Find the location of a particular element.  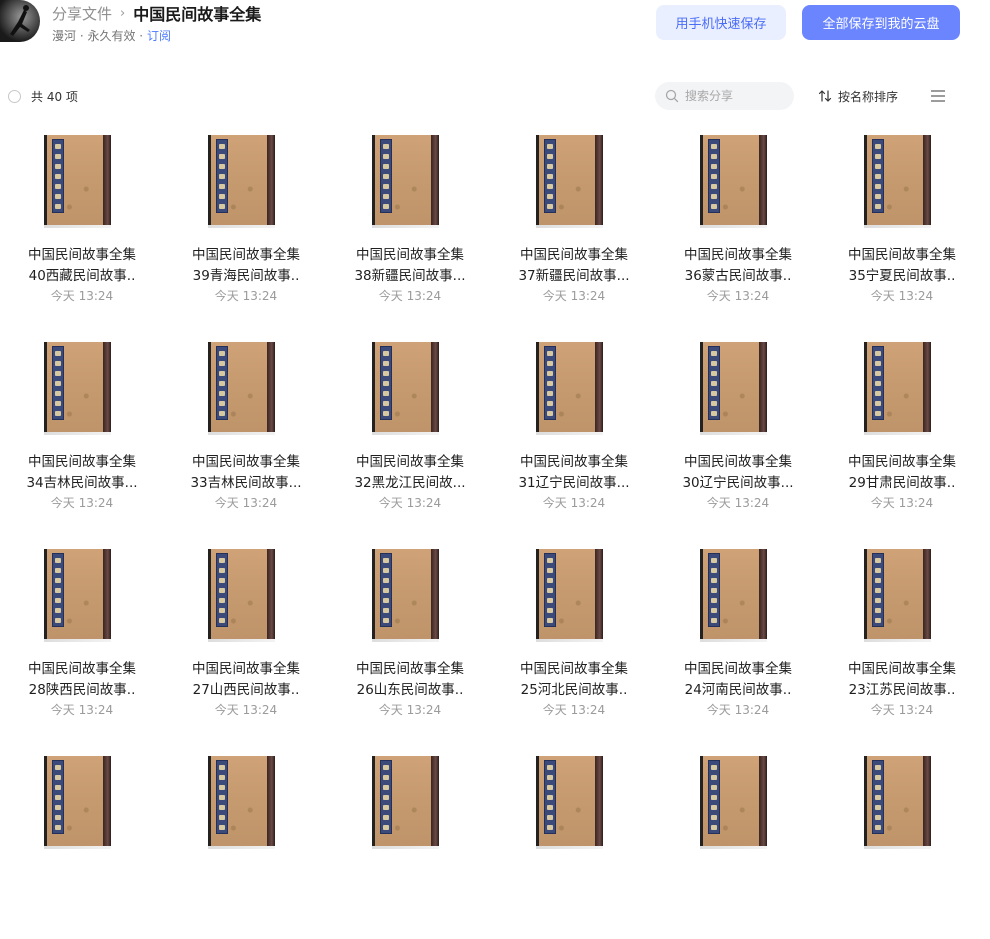

file-name-line2: 28陕西民间故事.. is located at coordinates (82, 688).